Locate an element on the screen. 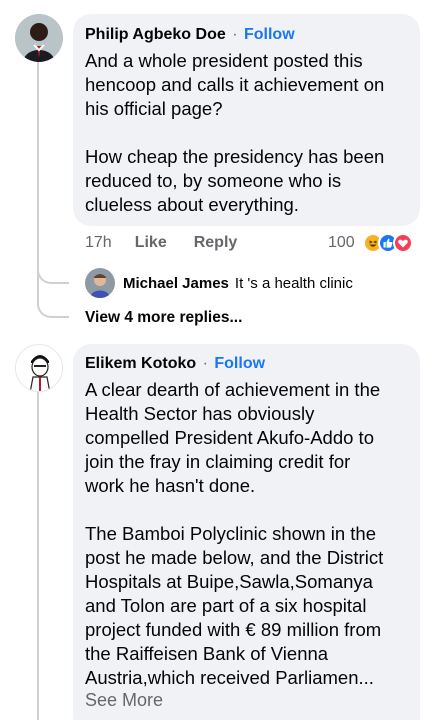 The height and width of the screenshot is (720, 435). like-button: Like is located at coordinates (151, 243).